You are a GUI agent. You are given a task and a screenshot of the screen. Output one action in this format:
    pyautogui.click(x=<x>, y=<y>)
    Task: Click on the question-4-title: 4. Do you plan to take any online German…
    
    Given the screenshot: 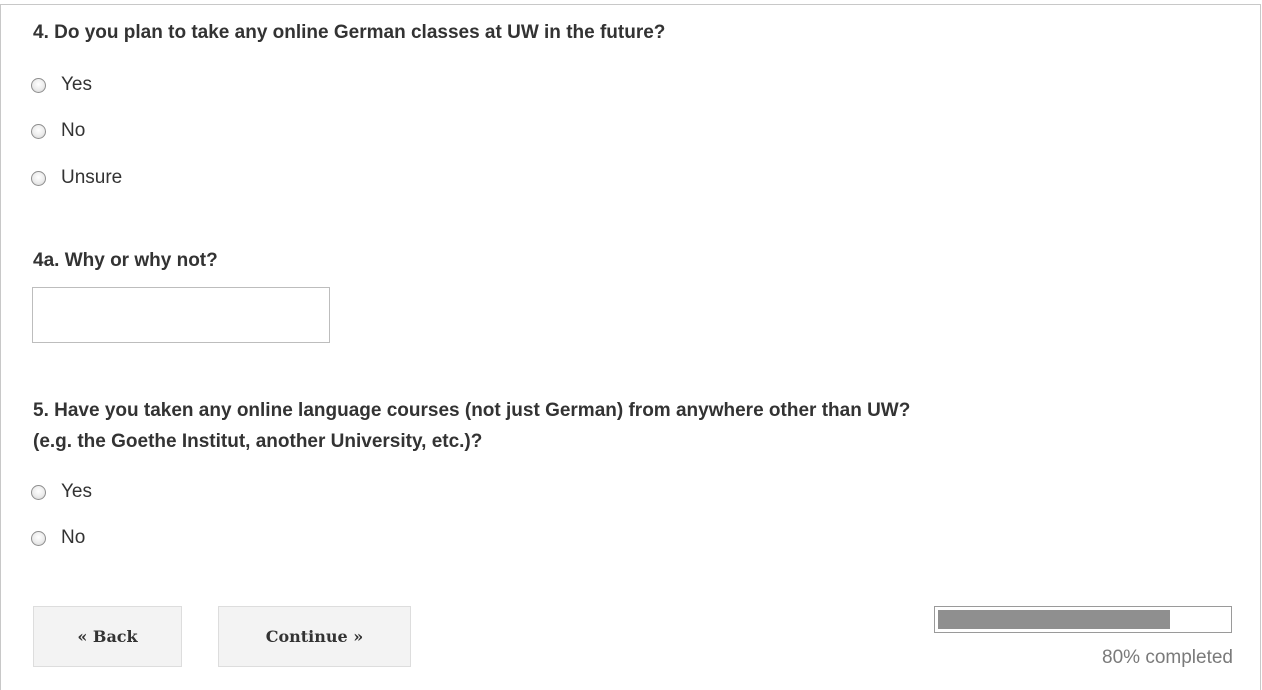 What is the action you would take?
    pyautogui.click(x=349, y=32)
    